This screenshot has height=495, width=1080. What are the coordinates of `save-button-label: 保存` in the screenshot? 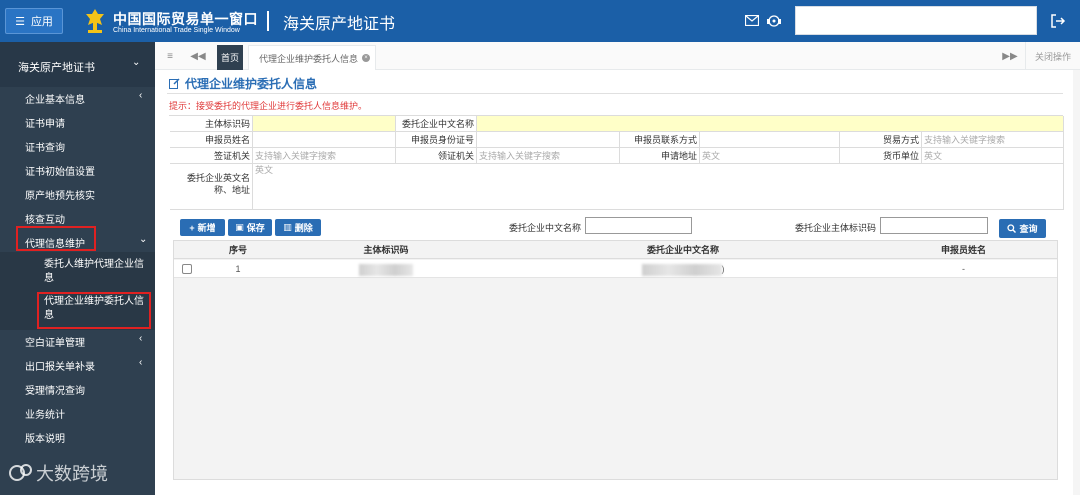 It's located at (255, 228).